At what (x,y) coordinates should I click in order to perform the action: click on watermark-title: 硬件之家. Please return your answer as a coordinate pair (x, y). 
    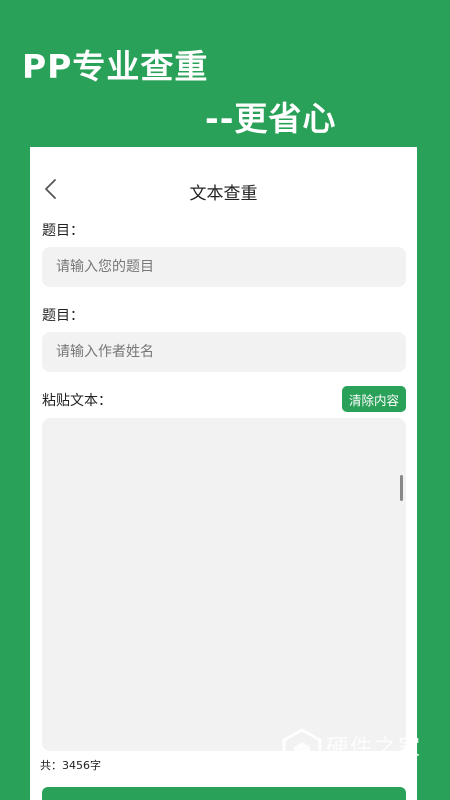
    Looking at the image, I should click on (374, 748).